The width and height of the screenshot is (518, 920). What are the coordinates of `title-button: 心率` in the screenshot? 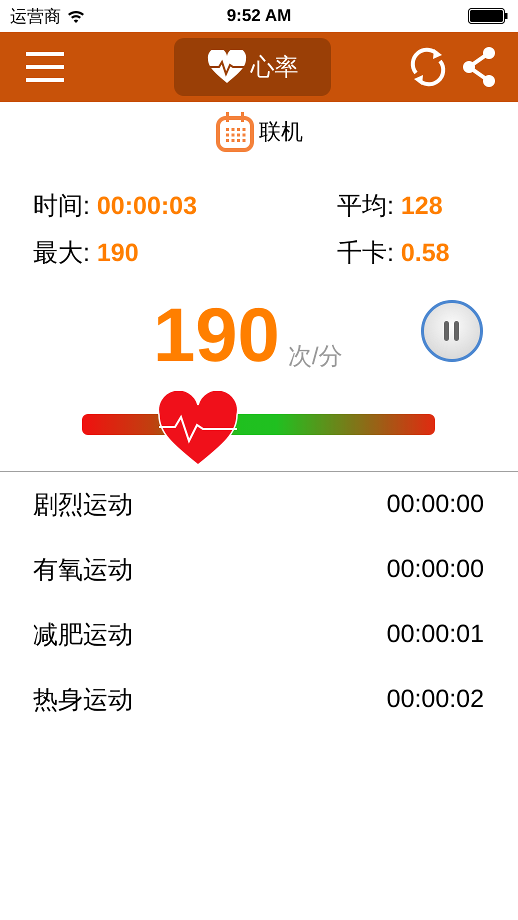 It's located at (252, 67).